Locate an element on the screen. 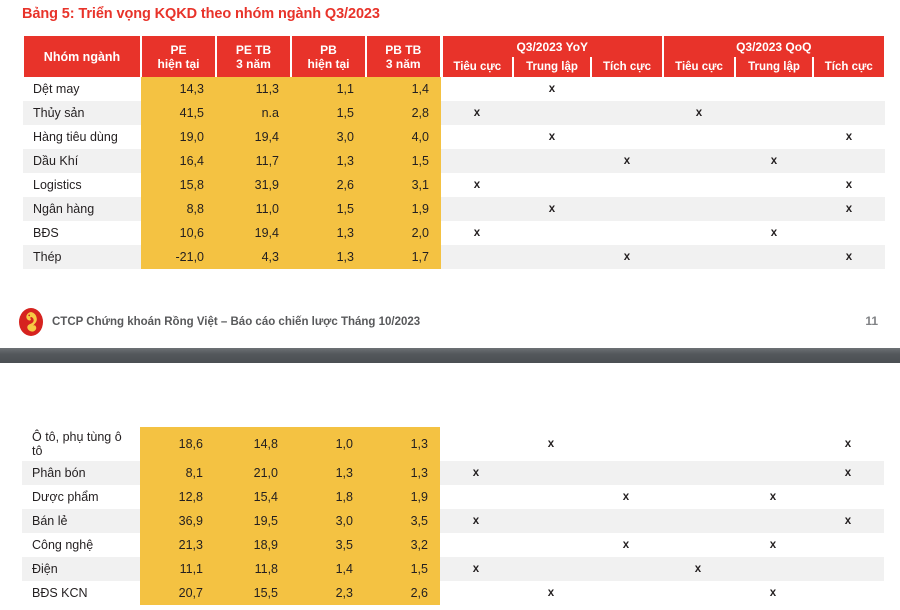 This screenshot has height=610, width=900. cell-pb-tb-3nam: 1,9 is located at coordinates (402, 497).